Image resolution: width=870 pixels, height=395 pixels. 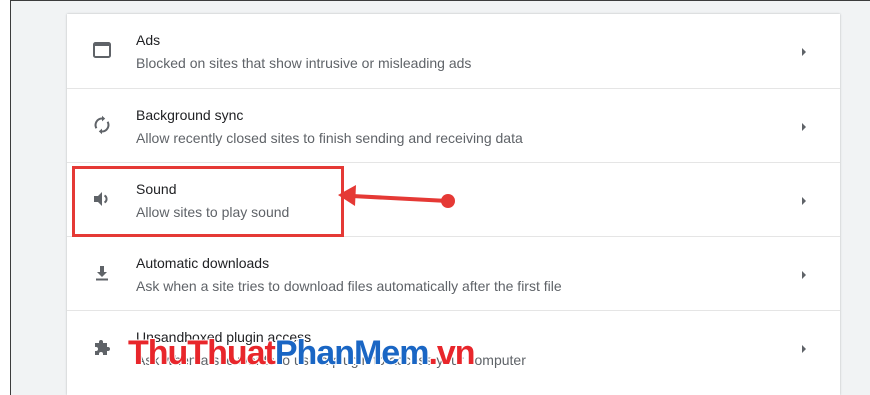 What do you see at coordinates (224, 337) in the screenshot?
I see `setting-title: Unsandboxed plugin access` at bounding box center [224, 337].